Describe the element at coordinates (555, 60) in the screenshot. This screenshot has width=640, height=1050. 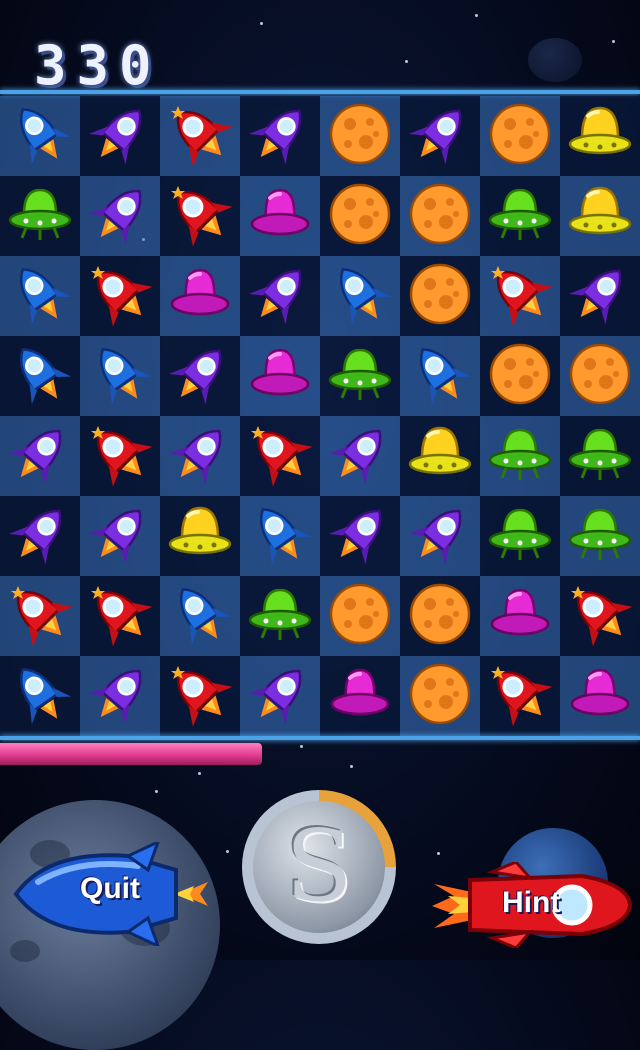
I see `background-planet` at that location.